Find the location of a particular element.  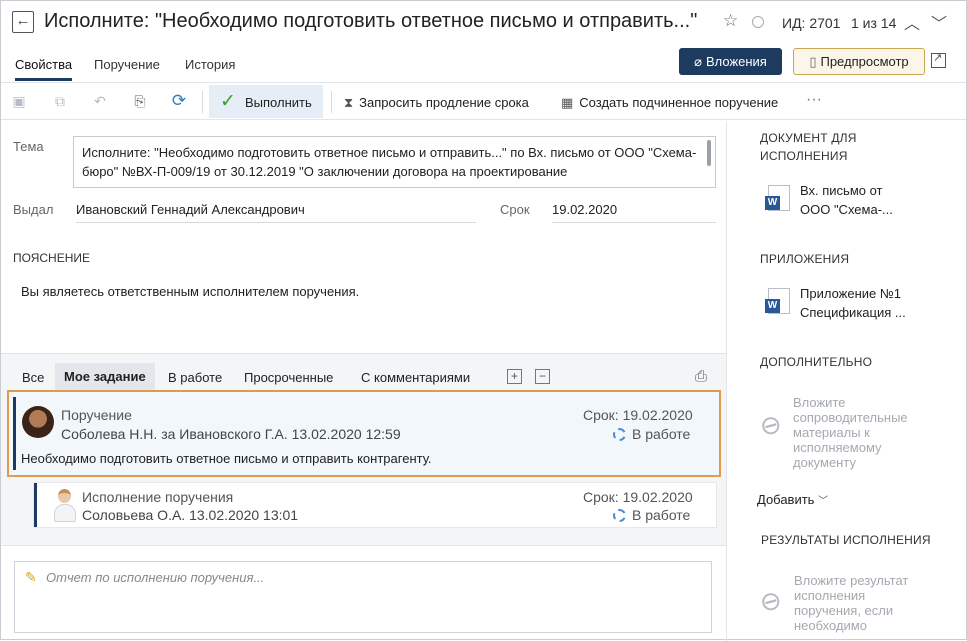

checkmark-icon: ✓ is located at coordinates (228, 101).